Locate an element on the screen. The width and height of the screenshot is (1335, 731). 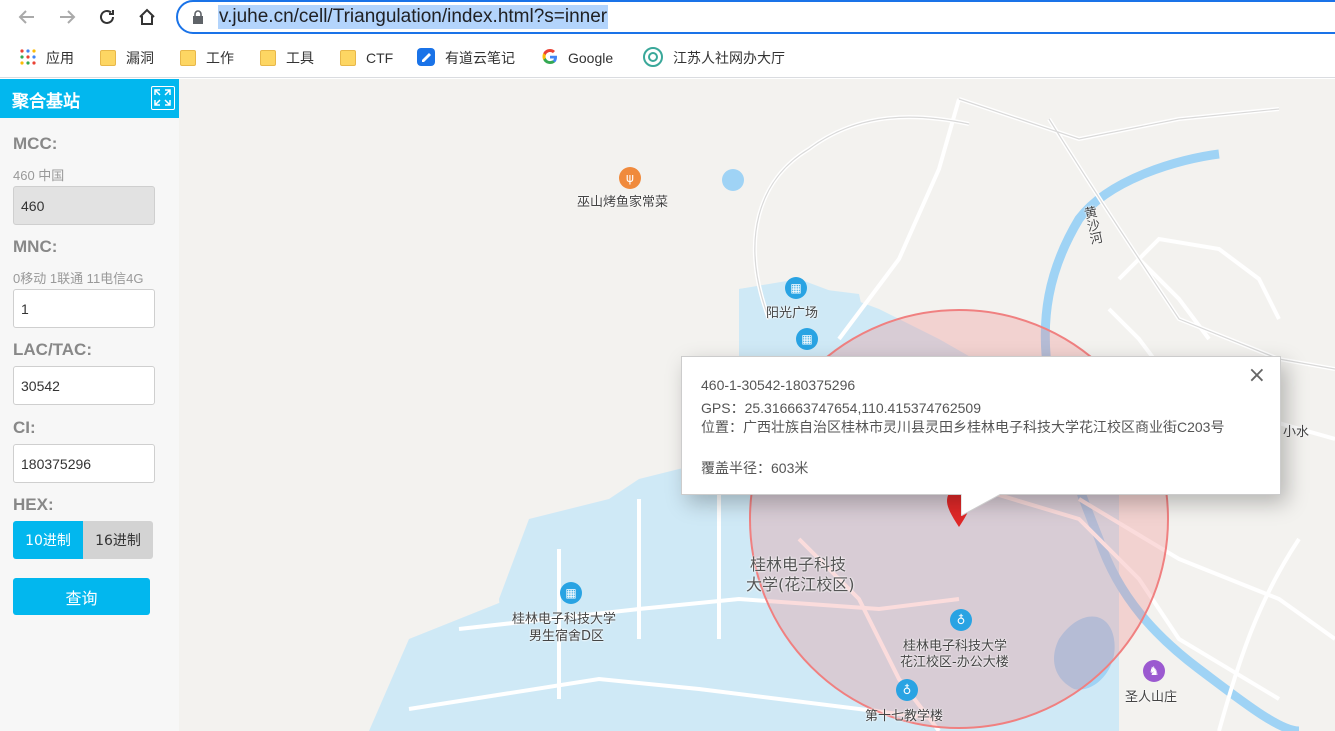
mnc-input is located at coordinates (84, 308).